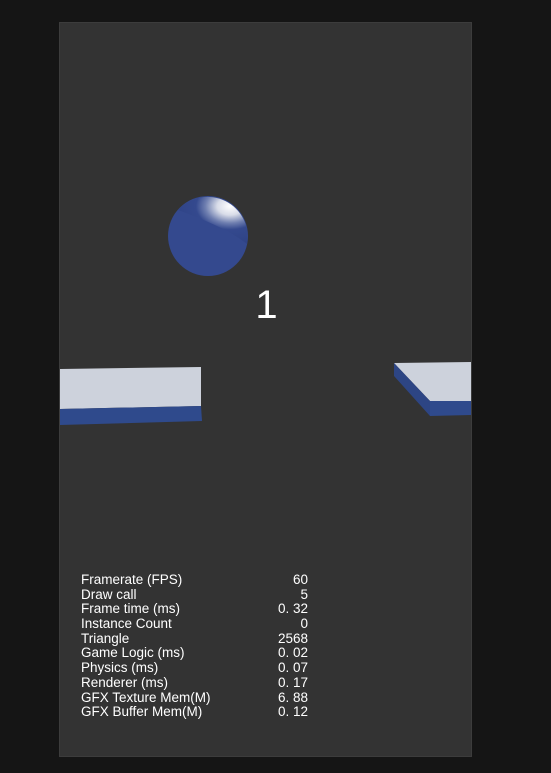 The image size is (551, 773). Describe the element at coordinates (196, 668) in the screenshot. I see `stat-row-physics: Physics (ms) 0. 07` at that location.